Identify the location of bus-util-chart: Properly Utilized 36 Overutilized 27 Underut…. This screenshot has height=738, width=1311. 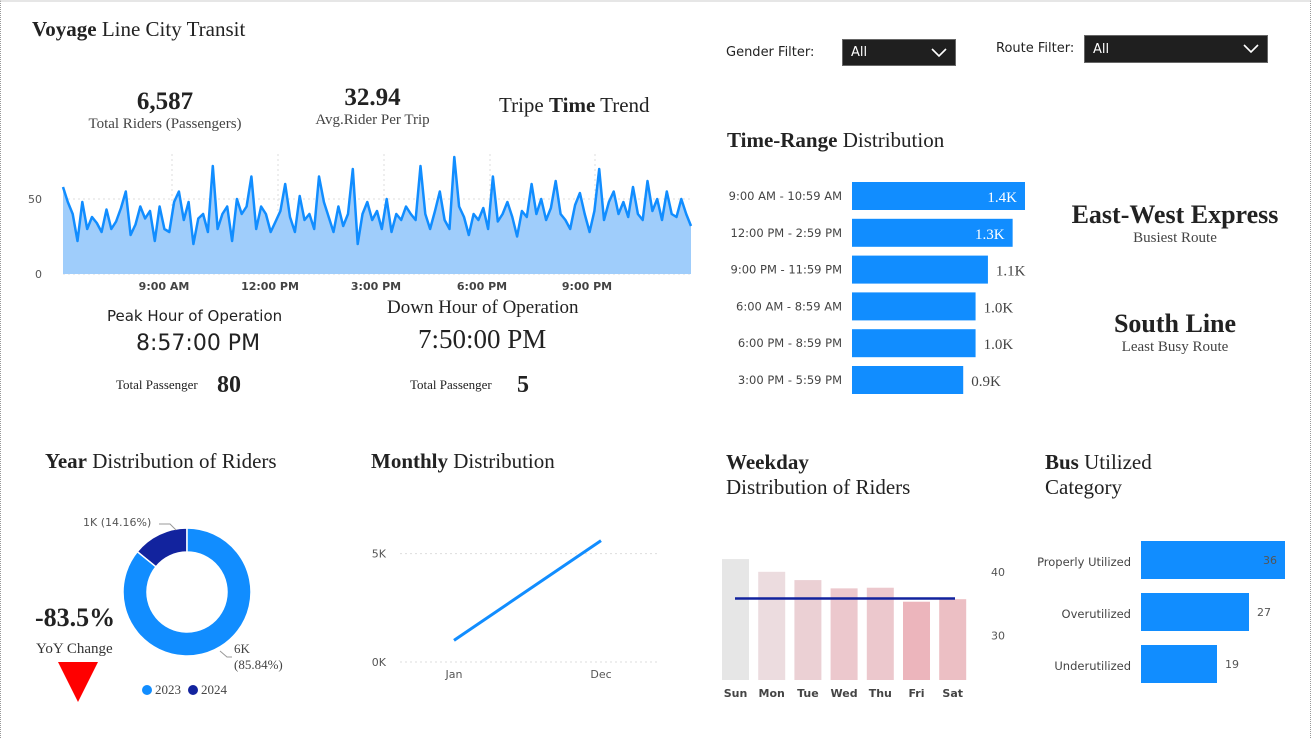
(1161, 612).